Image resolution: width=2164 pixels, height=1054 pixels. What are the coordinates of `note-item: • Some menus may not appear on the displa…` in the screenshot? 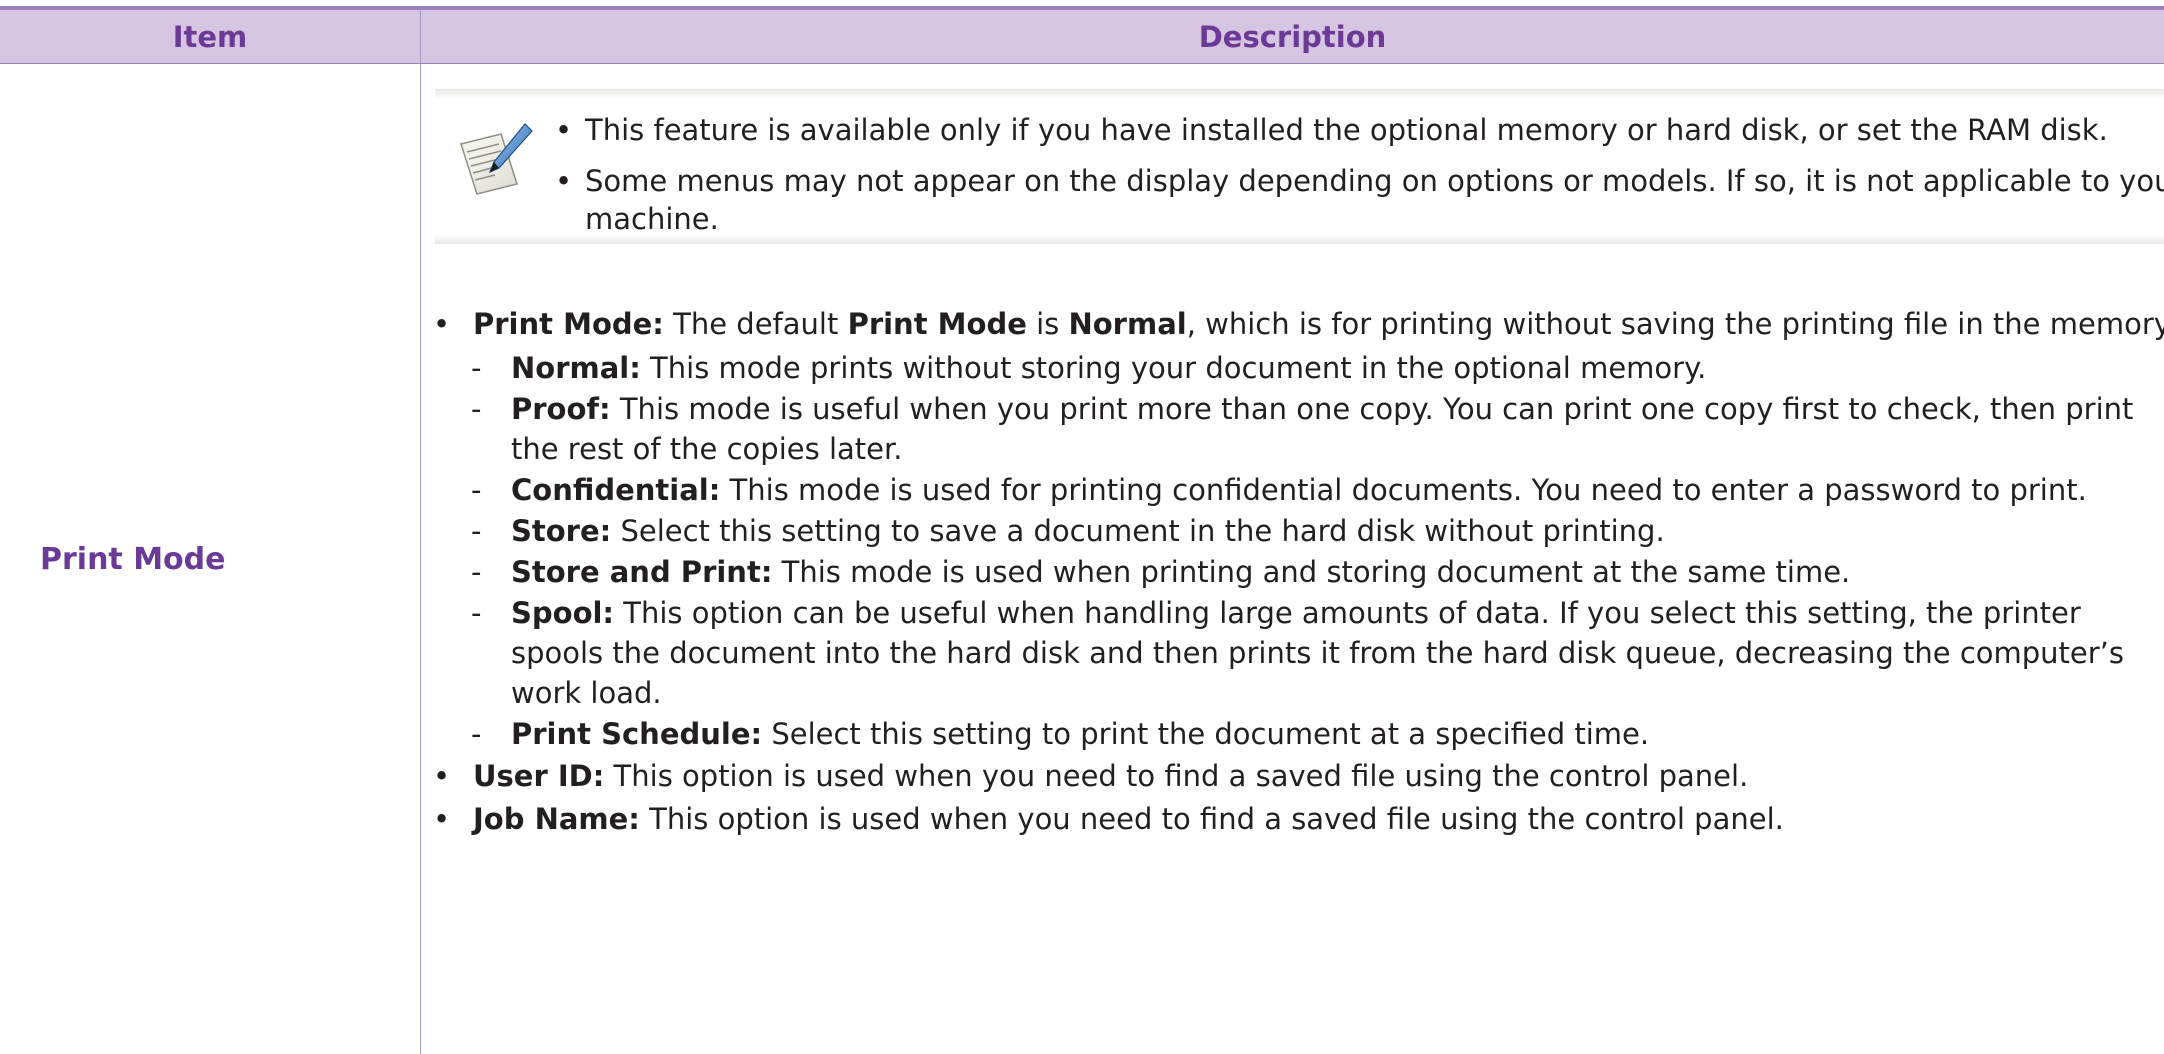 It's located at (1359, 200).